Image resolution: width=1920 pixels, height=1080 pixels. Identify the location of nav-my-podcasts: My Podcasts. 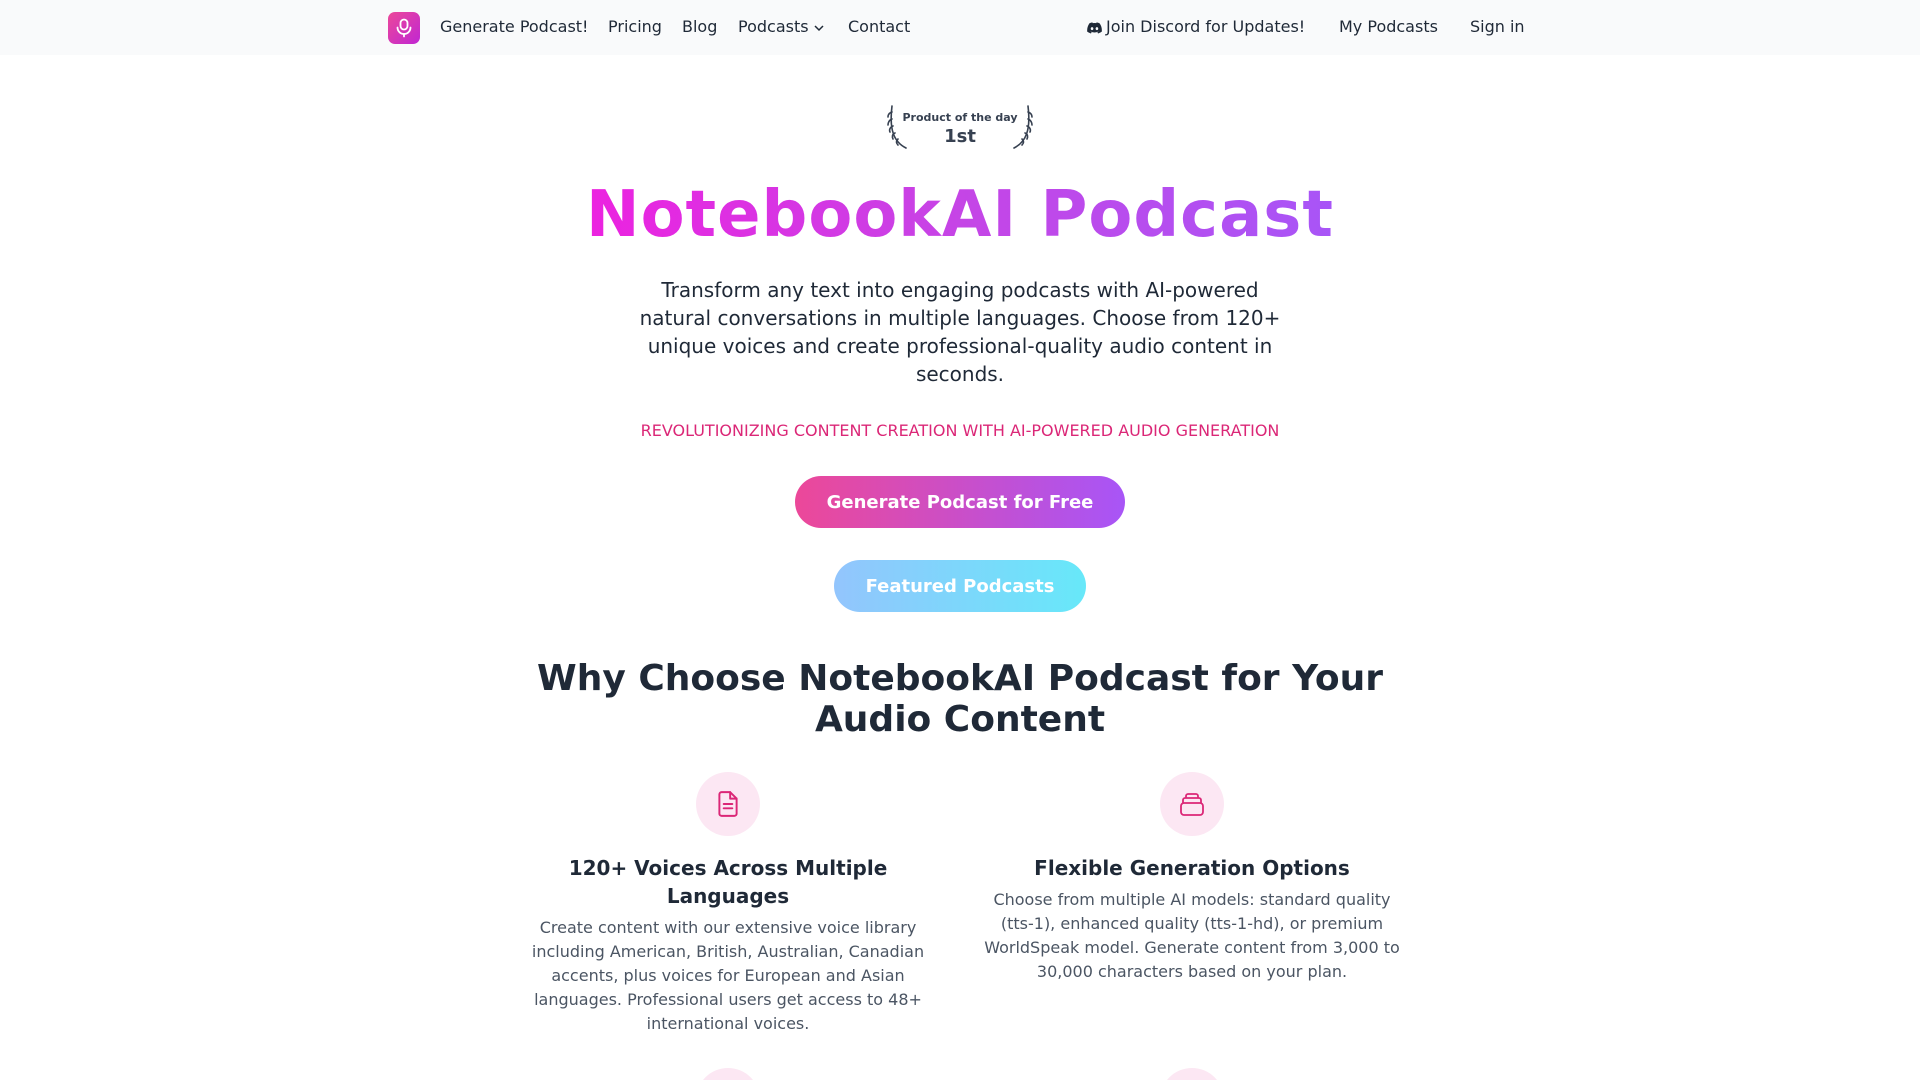
(1388, 27).